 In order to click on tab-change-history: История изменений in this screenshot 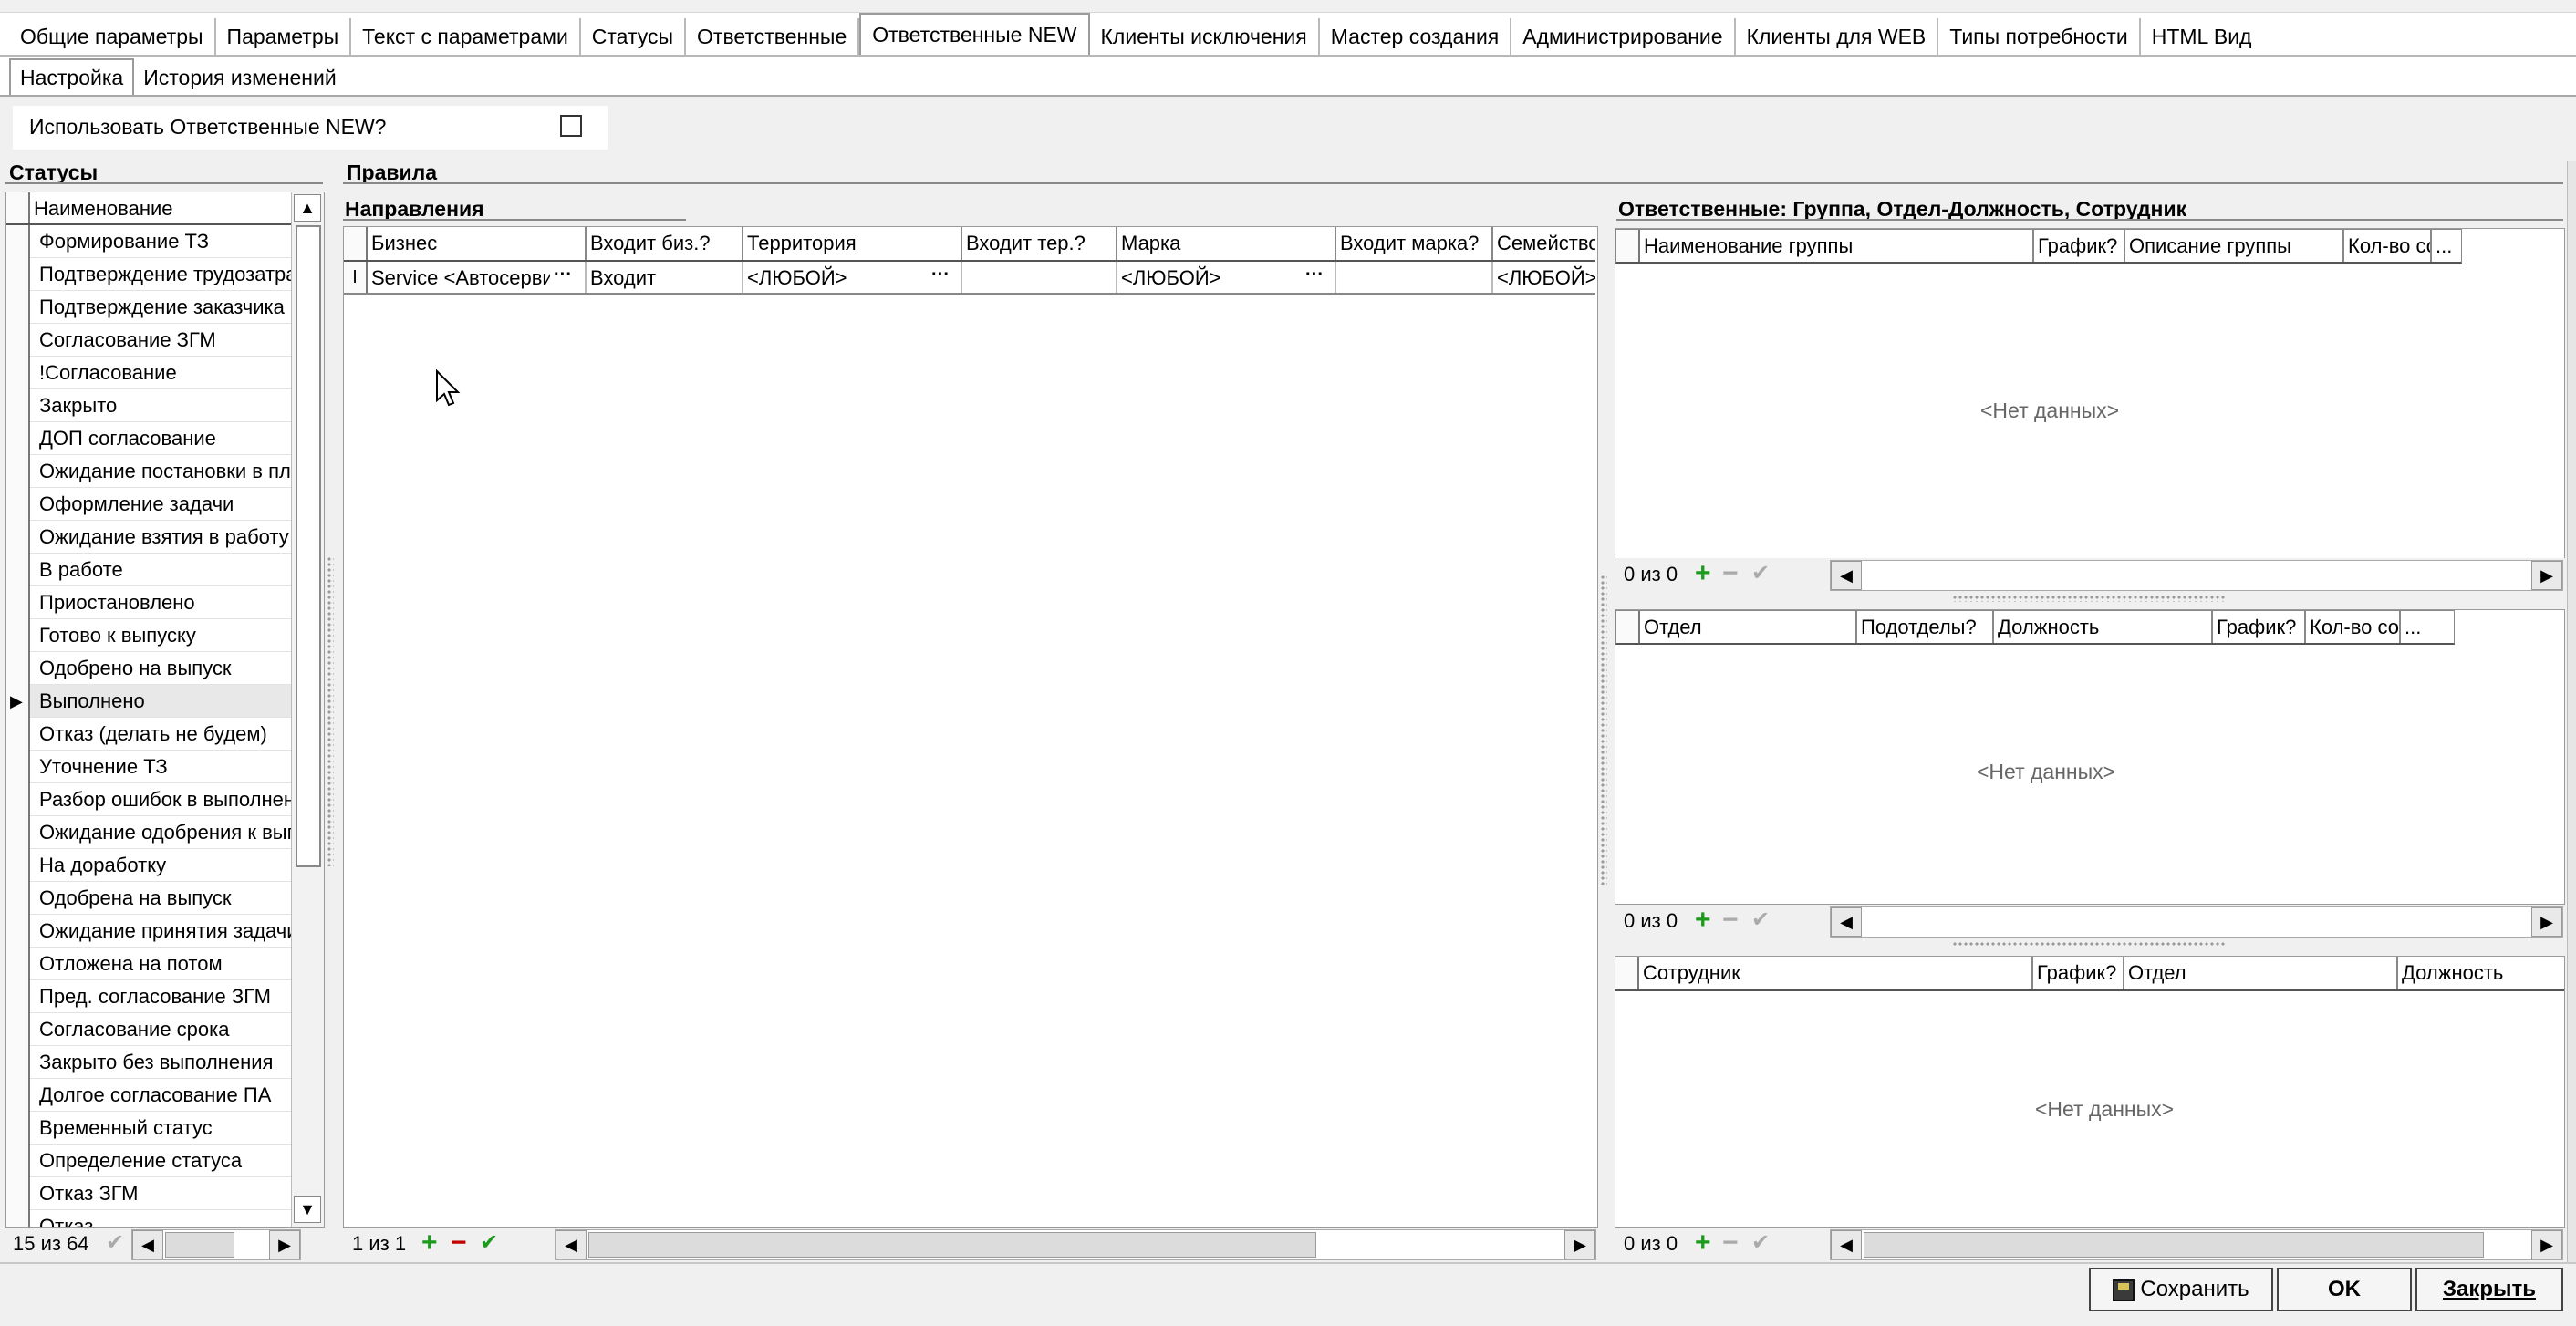, I will do `click(240, 77)`.